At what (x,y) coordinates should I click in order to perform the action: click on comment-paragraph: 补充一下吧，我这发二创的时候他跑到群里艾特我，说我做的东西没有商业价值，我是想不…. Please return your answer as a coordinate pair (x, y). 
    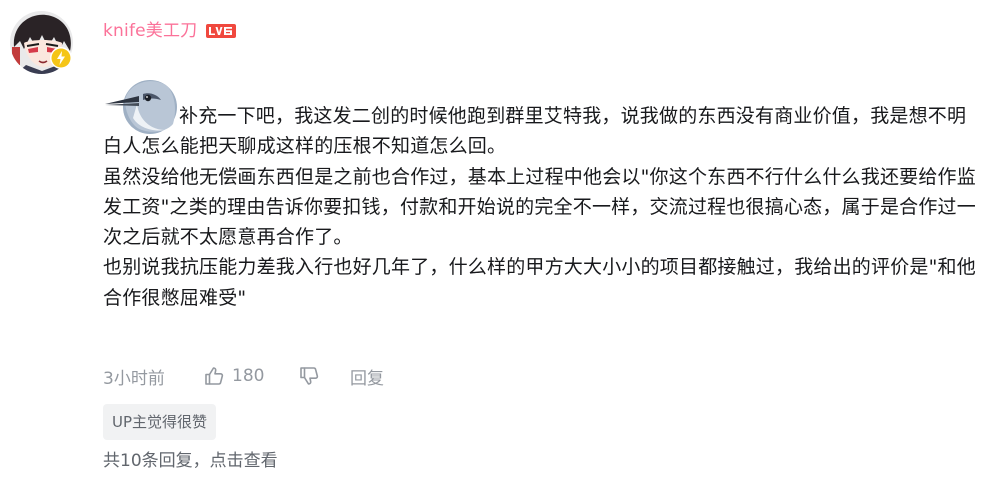
    Looking at the image, I should click on (535, 131).